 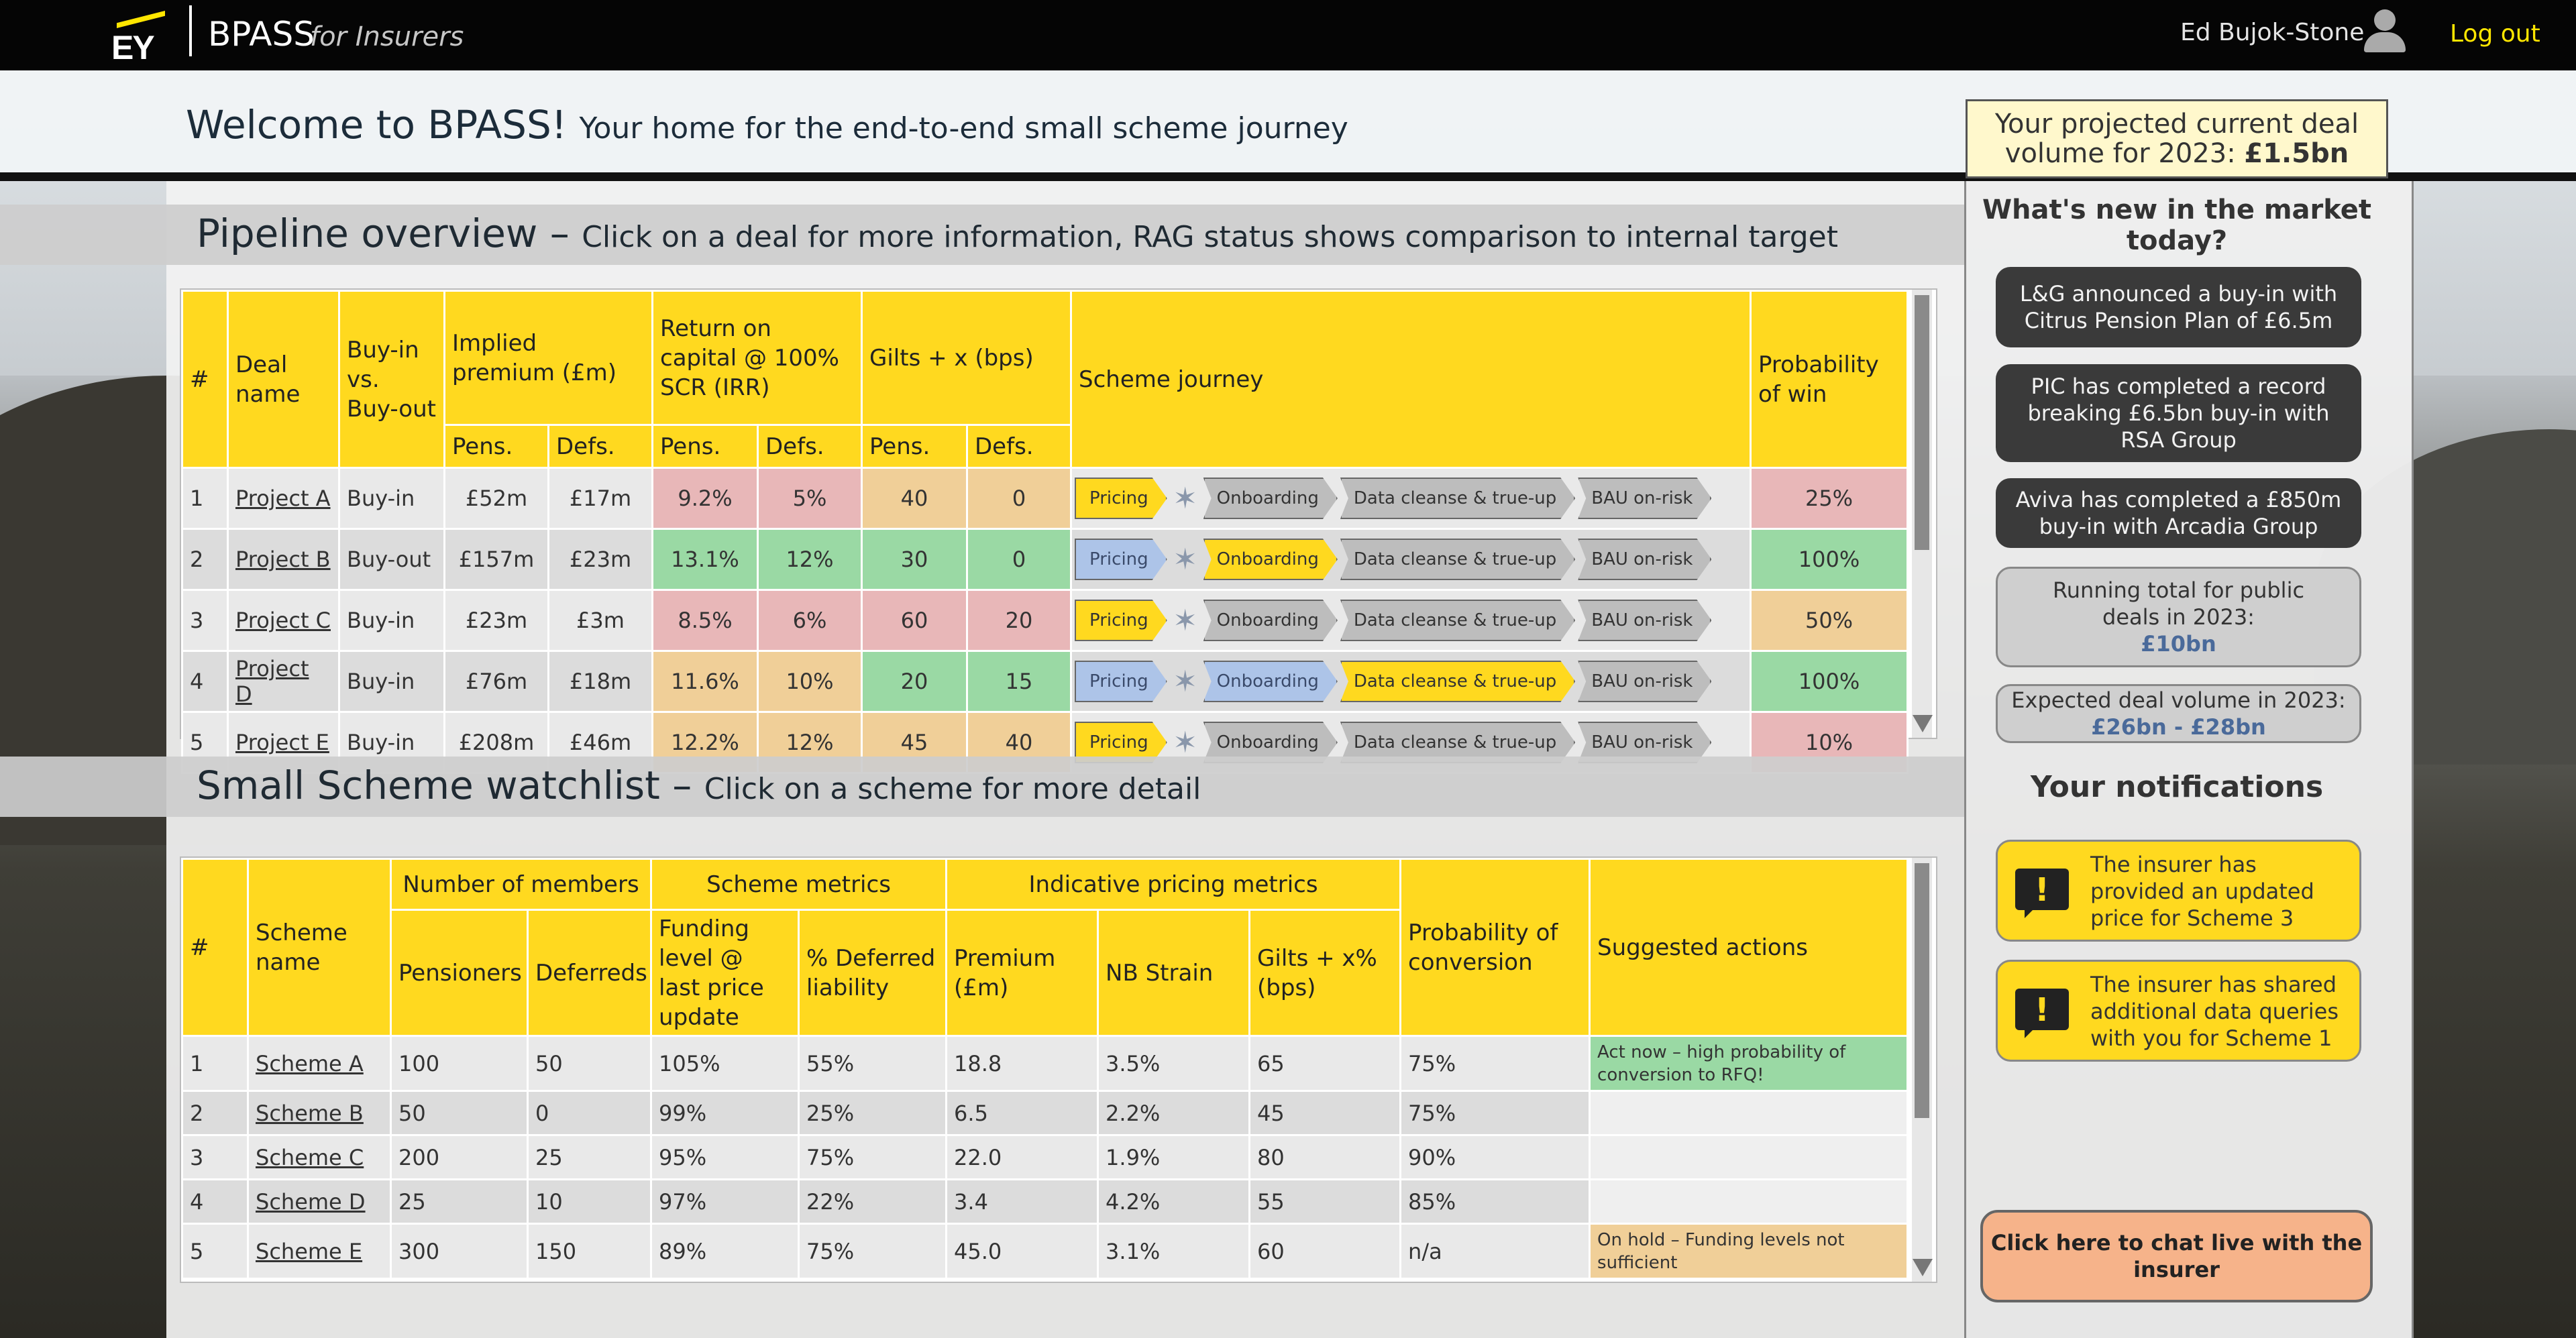 I want to click on roc-pens-cell: 11.6%, so click(x=705, y=681).